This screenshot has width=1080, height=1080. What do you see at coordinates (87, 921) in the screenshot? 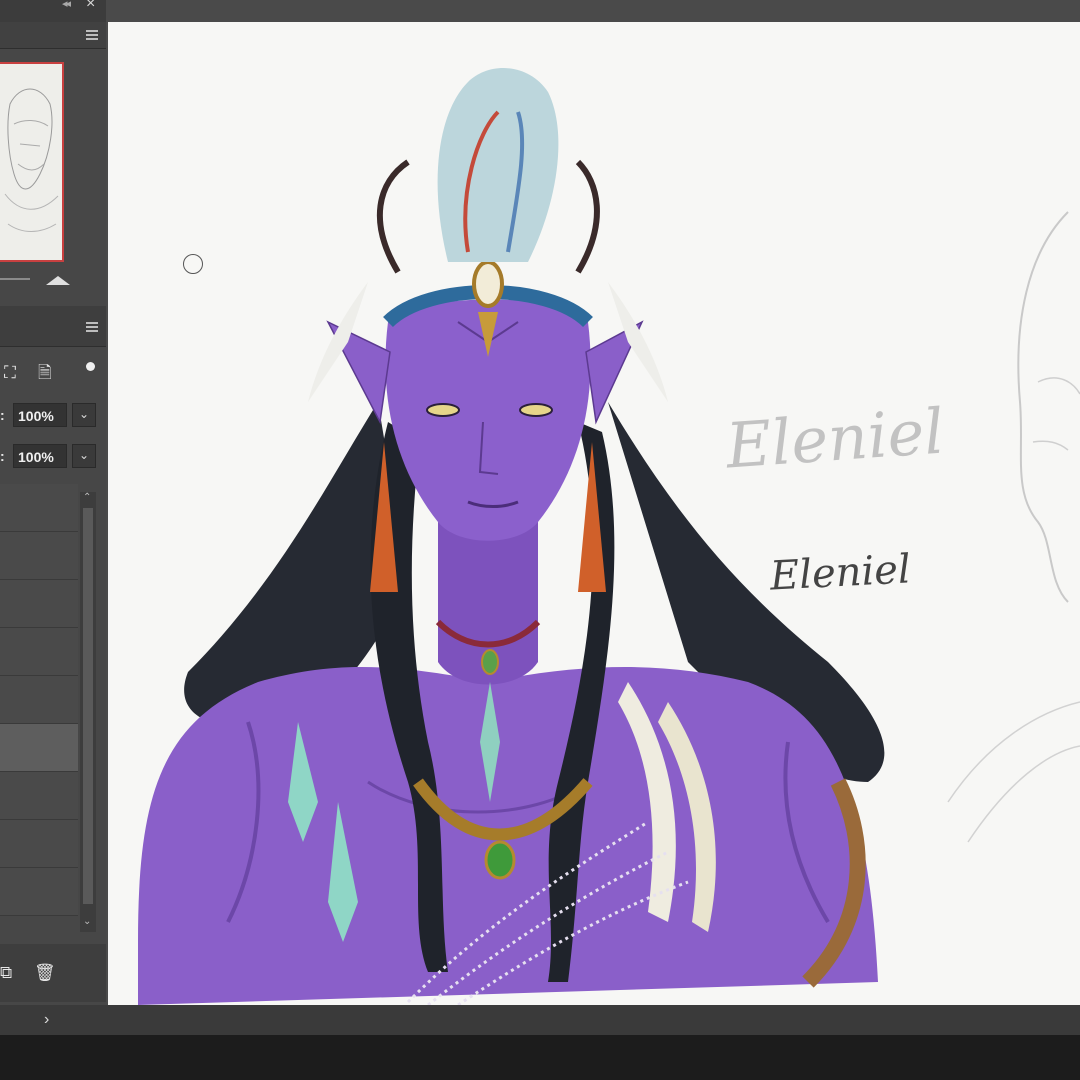
I see `scroll-down-icon: ⌄` at bounding box center [87, 921].